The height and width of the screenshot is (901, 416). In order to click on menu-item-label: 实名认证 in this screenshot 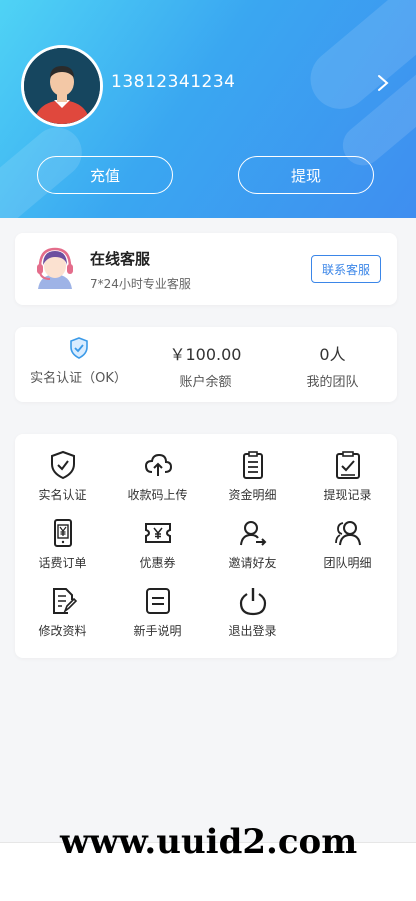, I will do `click(62, 495)`.